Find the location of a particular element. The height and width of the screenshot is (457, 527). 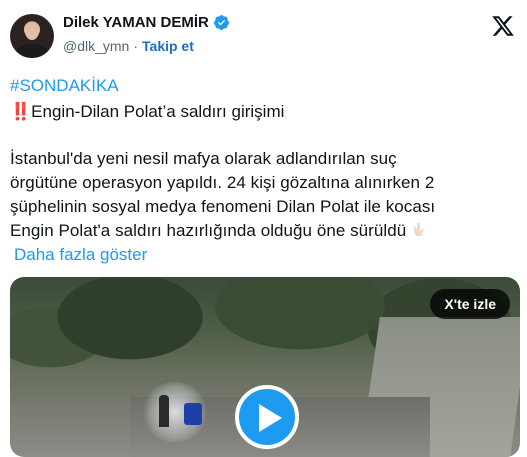

x-logo-icon is located at coordinates (503, 26).